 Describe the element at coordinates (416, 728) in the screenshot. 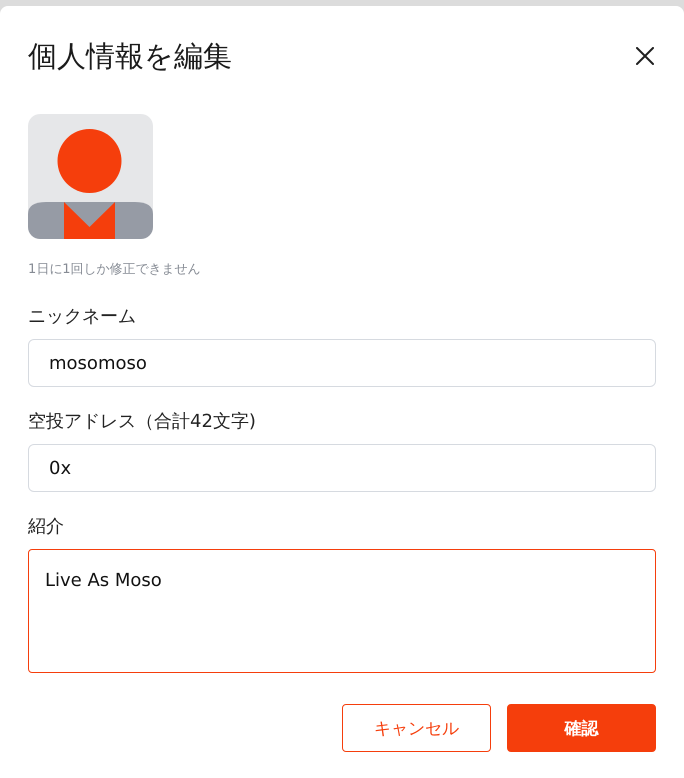

I see `cancel-button: キャンセル` at that location.